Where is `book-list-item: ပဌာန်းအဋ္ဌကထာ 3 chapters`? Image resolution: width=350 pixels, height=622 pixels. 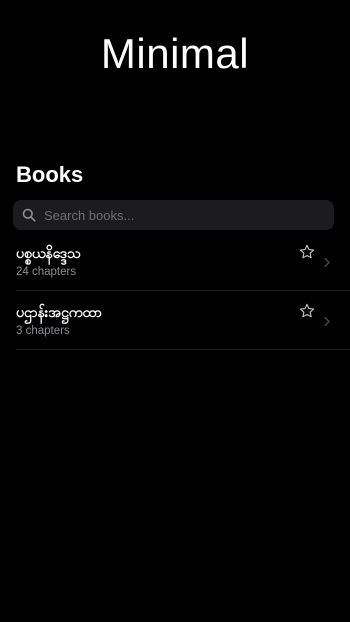 book-list-item: ပဌာန်းအဋ္ဌကထာ 3 chapters is located at coordinates (183, 320).